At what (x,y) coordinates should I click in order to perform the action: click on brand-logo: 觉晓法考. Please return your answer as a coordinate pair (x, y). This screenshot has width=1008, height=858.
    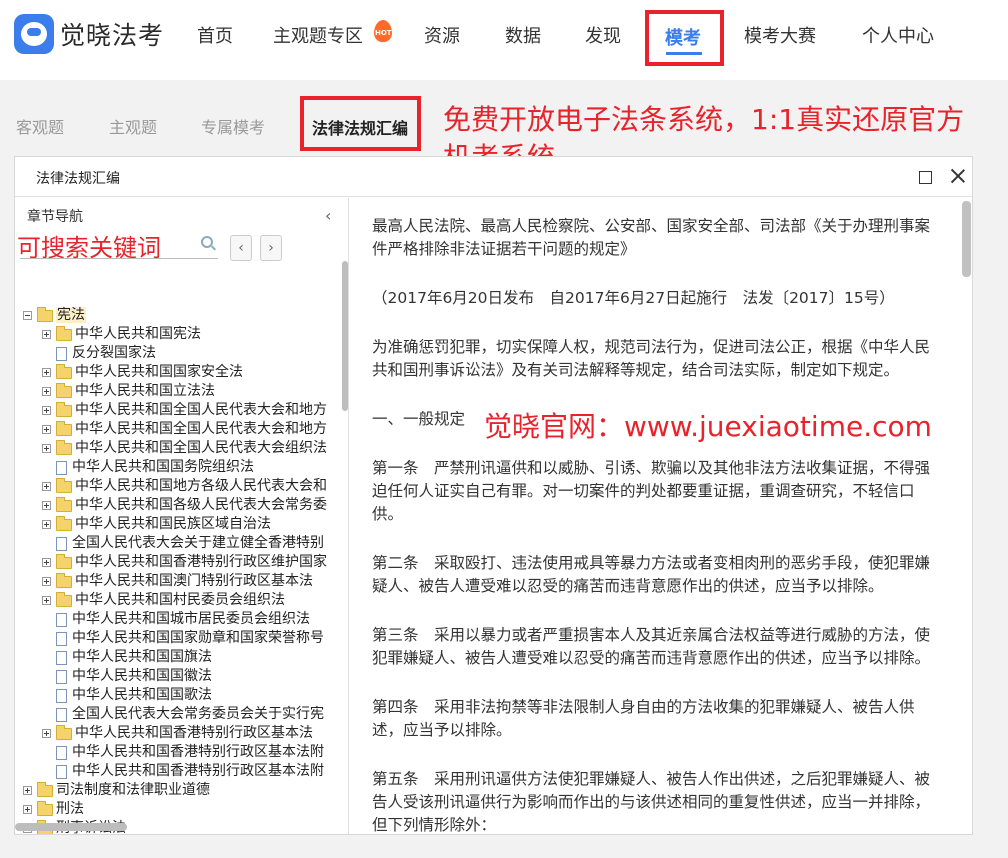
    Looking at the image, I should click on (89, 34).